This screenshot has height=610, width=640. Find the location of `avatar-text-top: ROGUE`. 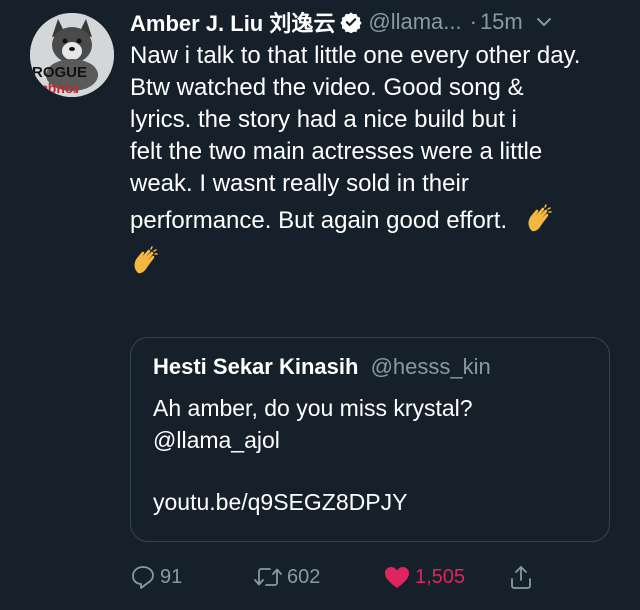

avatar-text-top: ROGUE is located at coordinates (59, 72).